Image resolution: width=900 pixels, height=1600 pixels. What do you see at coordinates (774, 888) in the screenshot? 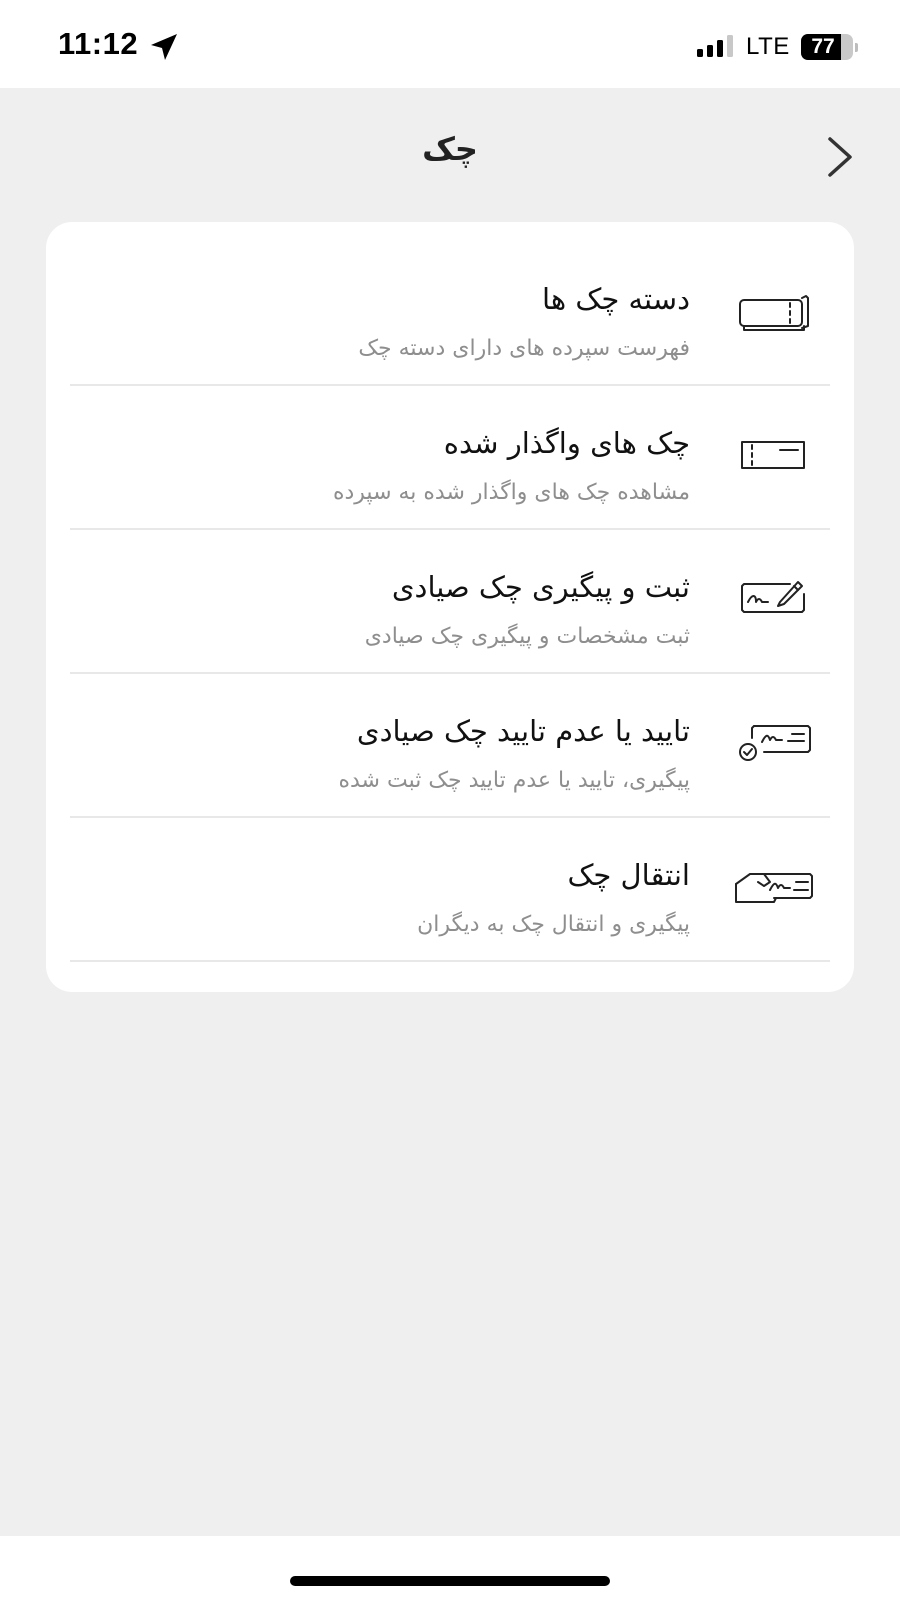
I see `transfer-cheque-icon` at bounding box center [774, 888].